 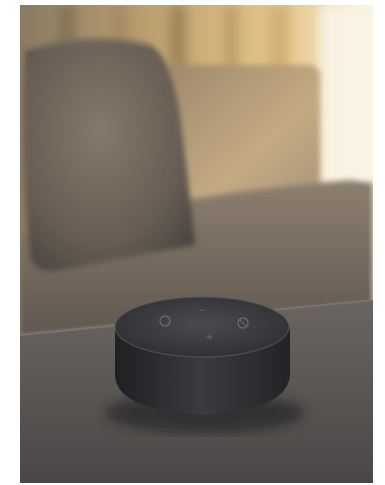 I want to click on volume-down-icon: −, so click(x=202, y=311).